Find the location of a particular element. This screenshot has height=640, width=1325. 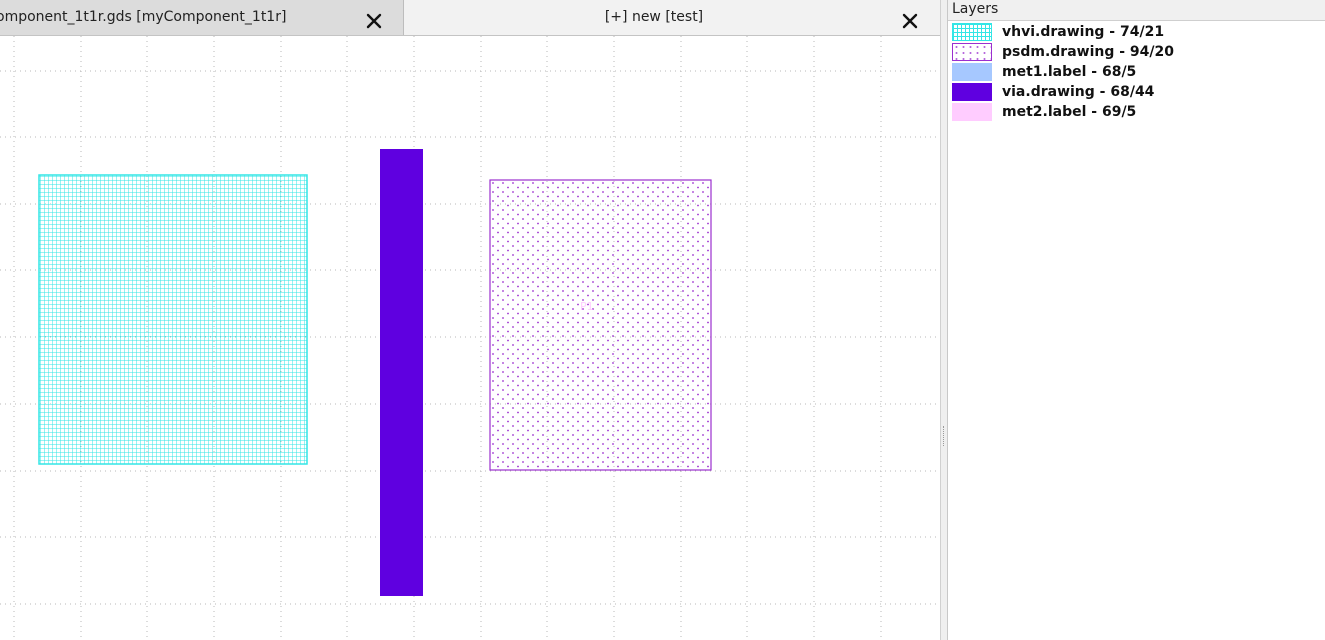

layer-item-met1: met1.label - 68/5 is located at coordinates (1136, 72).